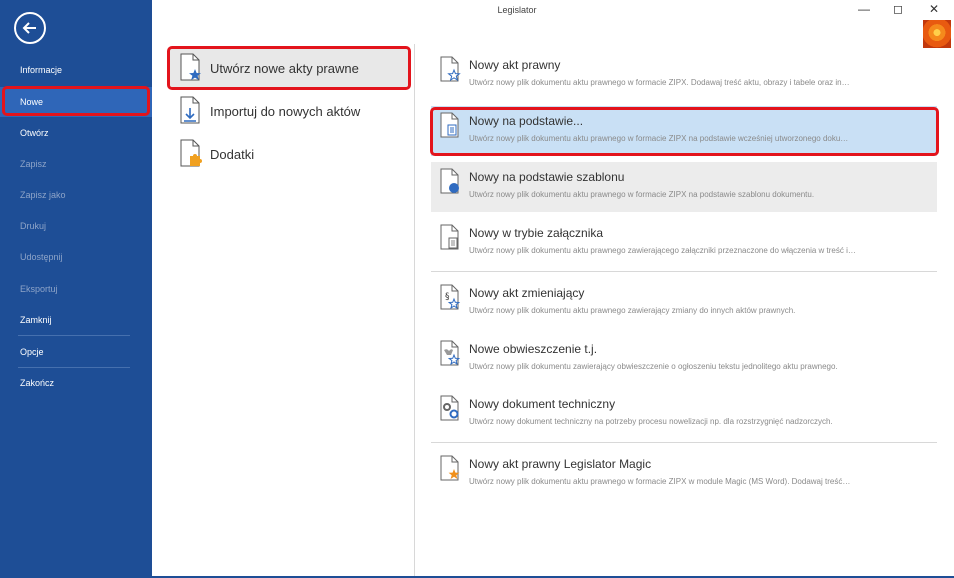  I want to click on document-gear-icon, so click(450, 410).